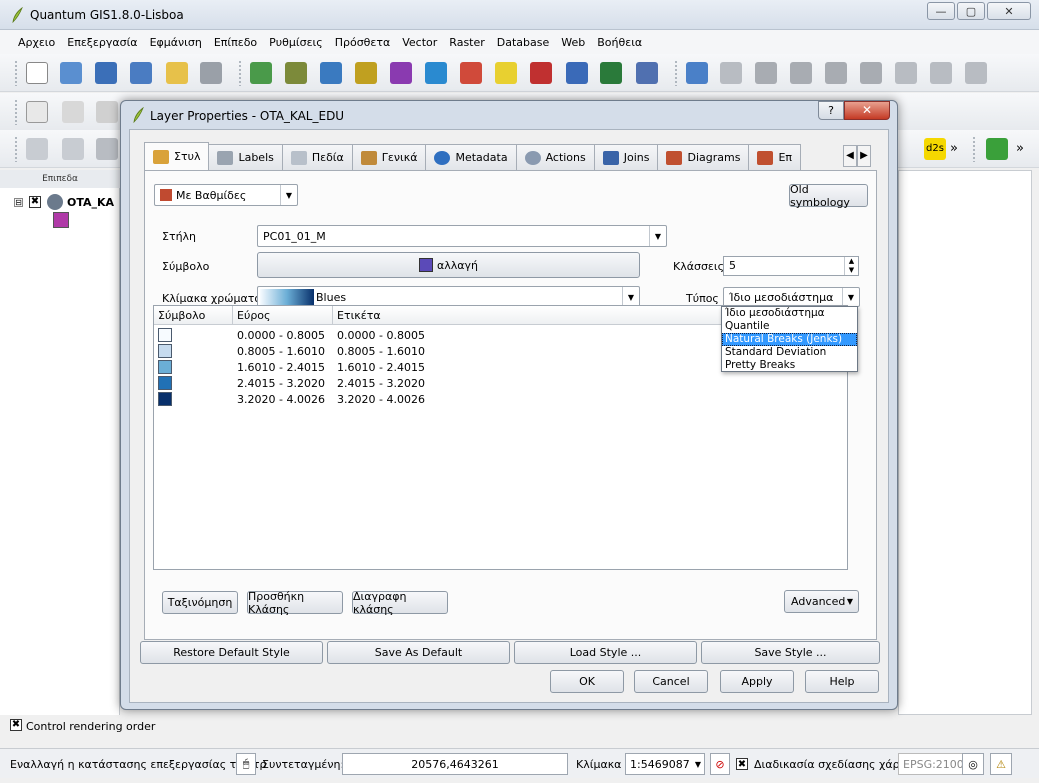 The height and width of the screenshot is (783, 1039). Describe the element at coordinates (73, 112) in the screenshot. I see `pin-label-icon` at that location.